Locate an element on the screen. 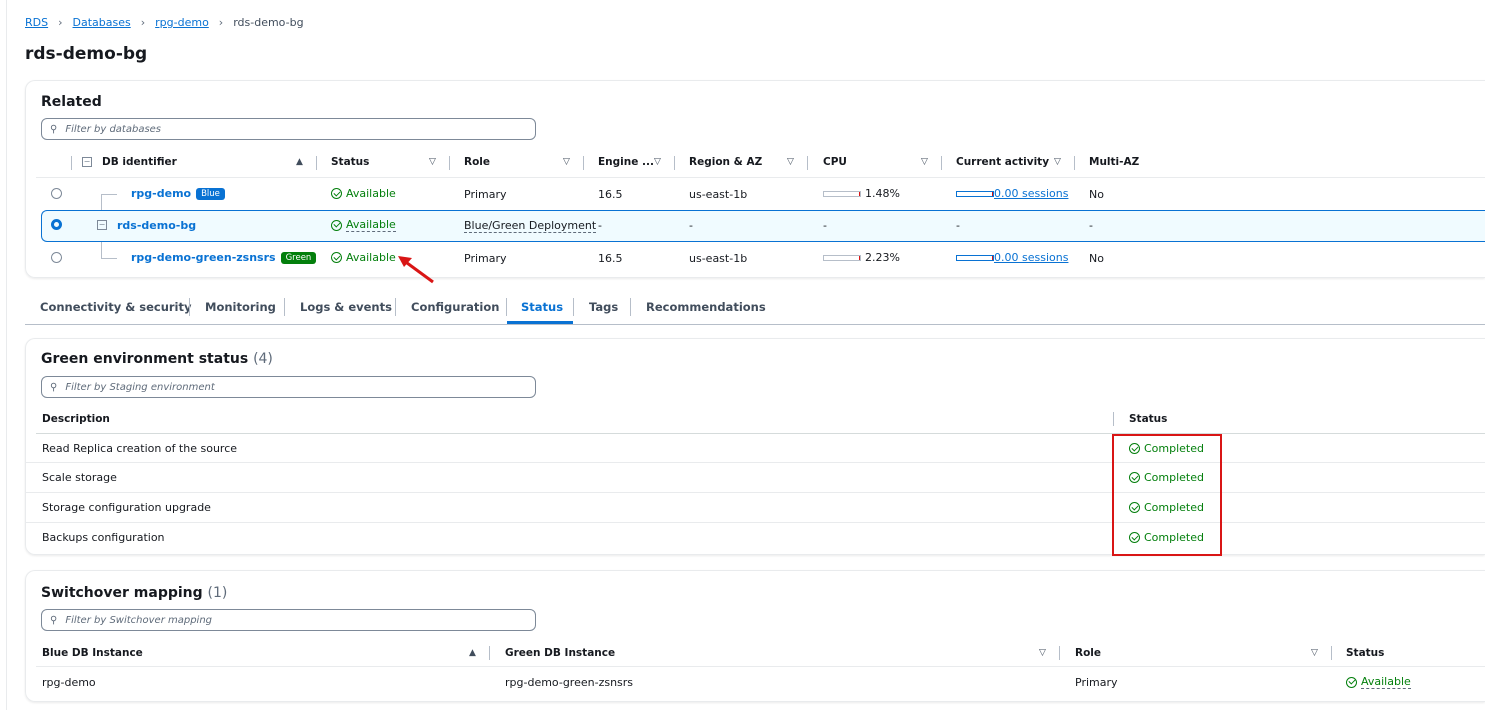 The width and height of the screenshot is (1485, 710). description: Backups configuration is located at coordinates (103, 537).